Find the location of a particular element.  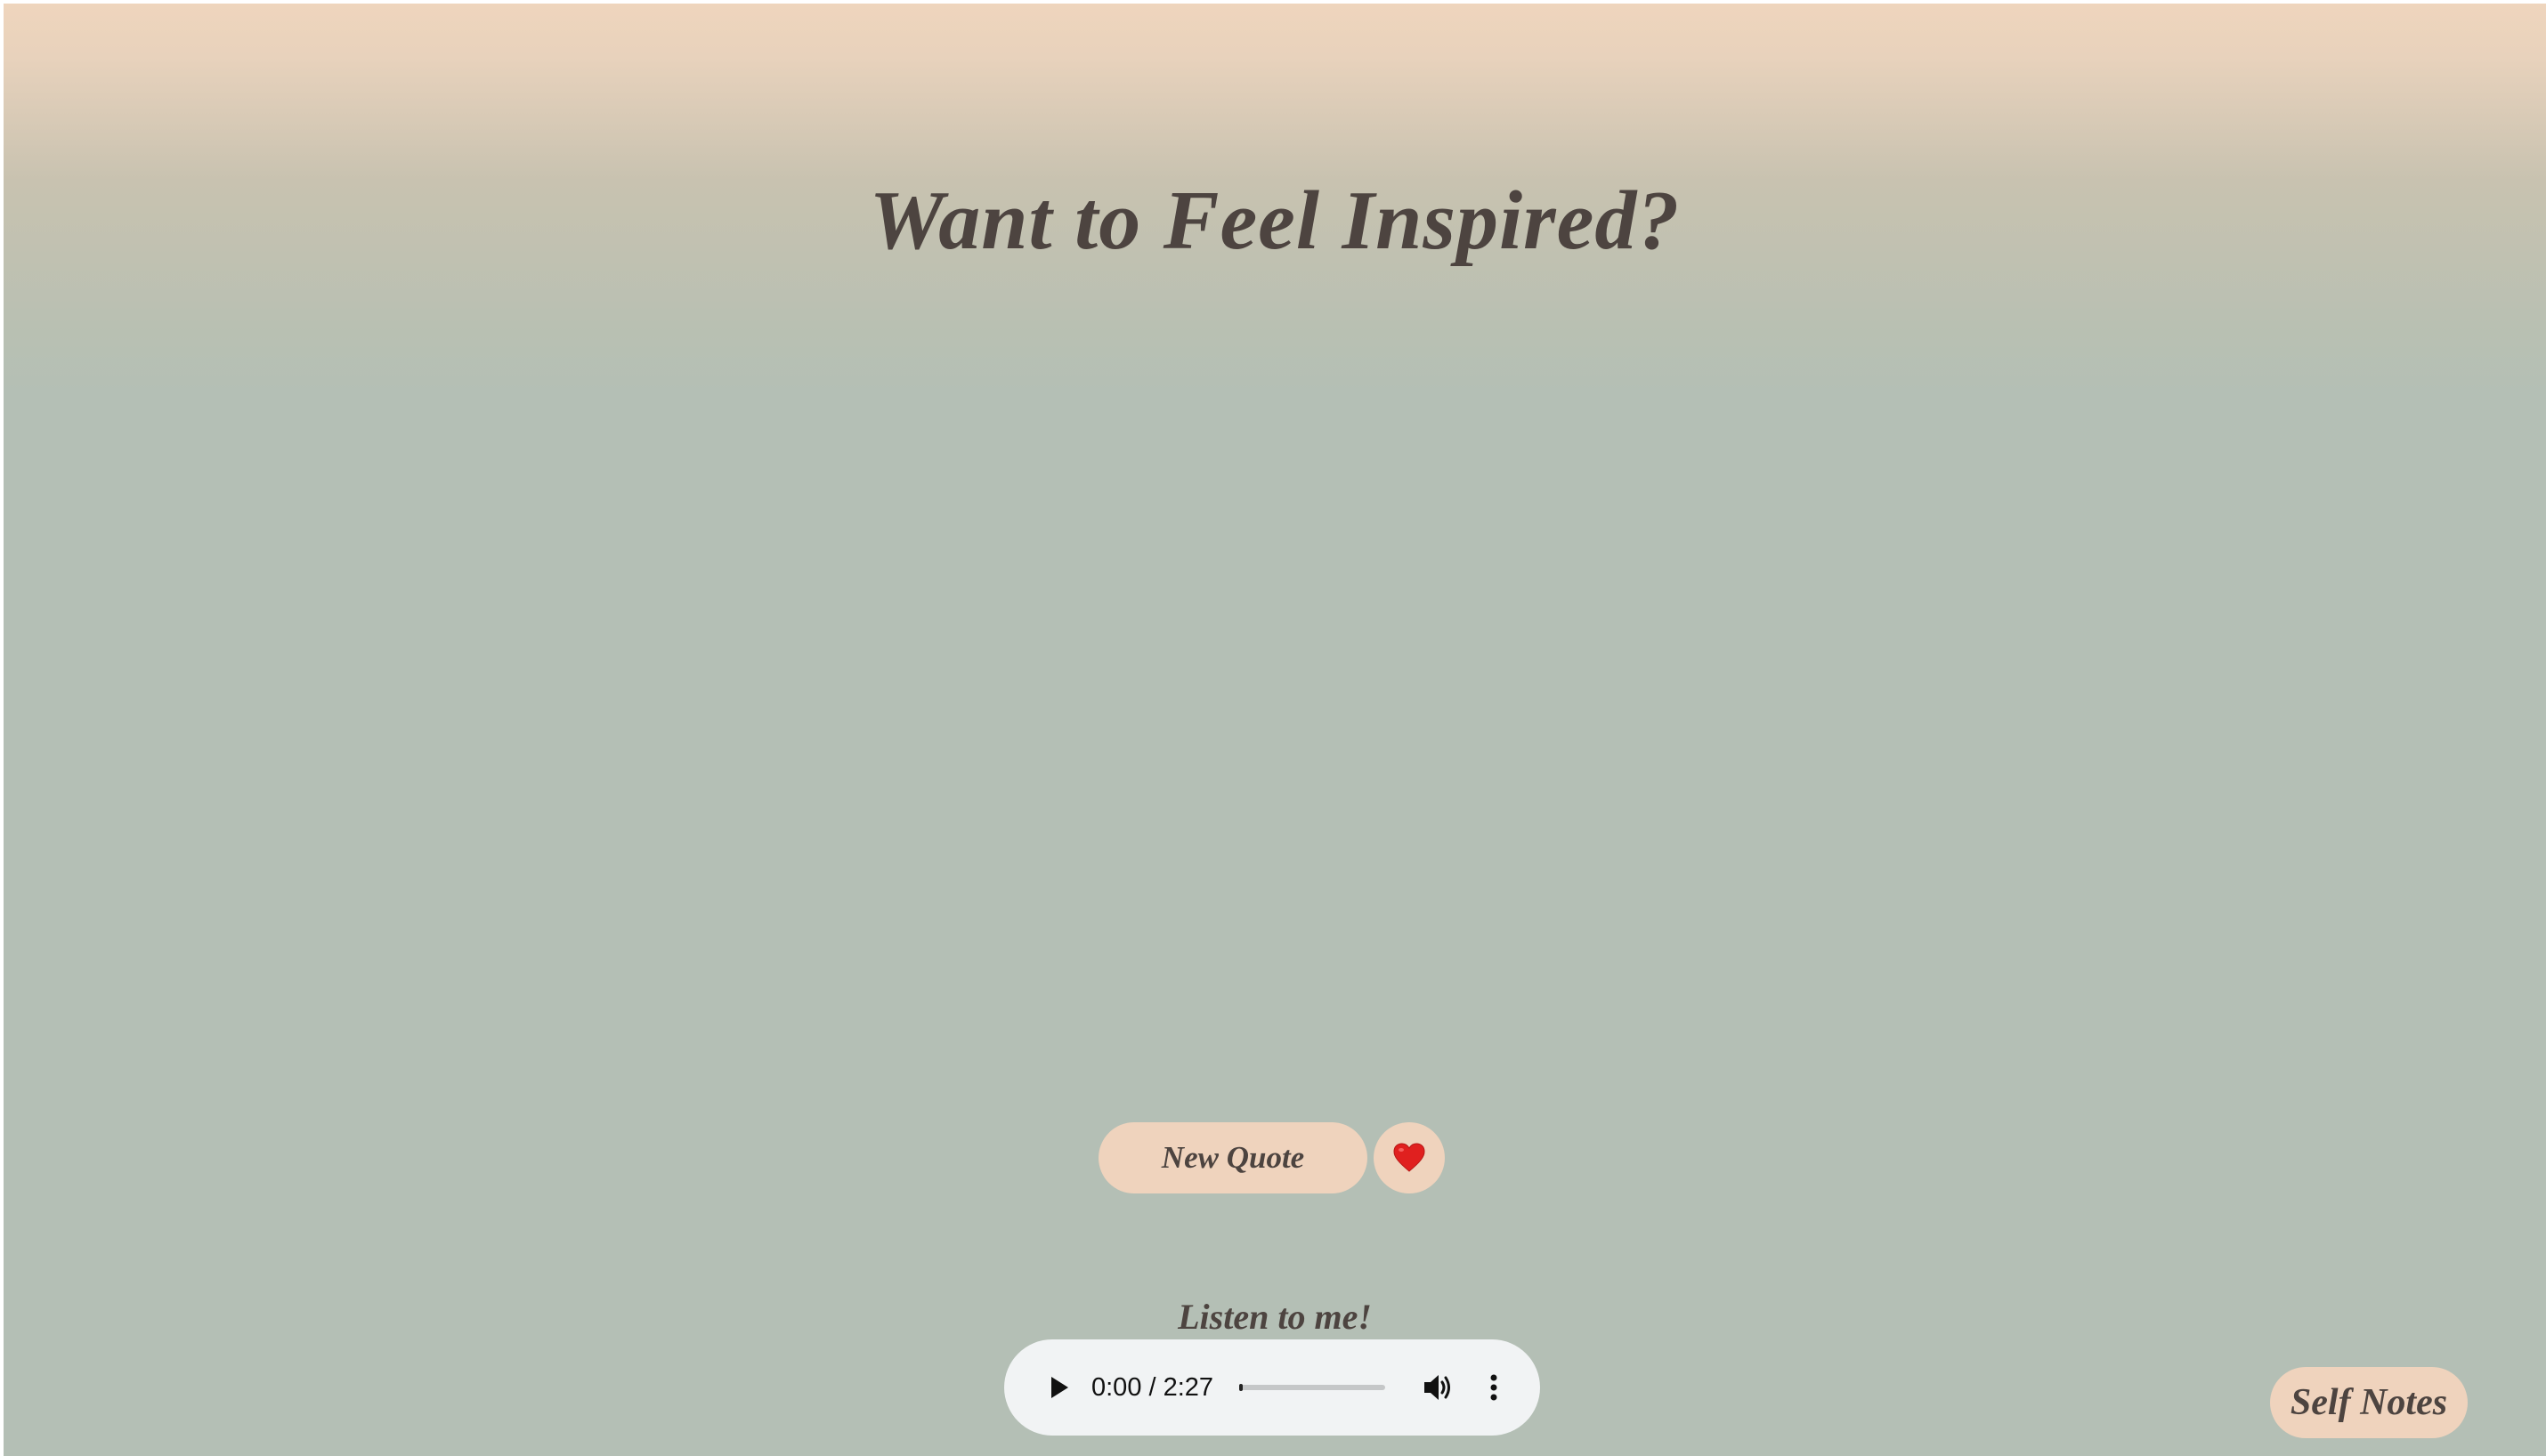

volume-button is located at coordinates (1438, 1387).